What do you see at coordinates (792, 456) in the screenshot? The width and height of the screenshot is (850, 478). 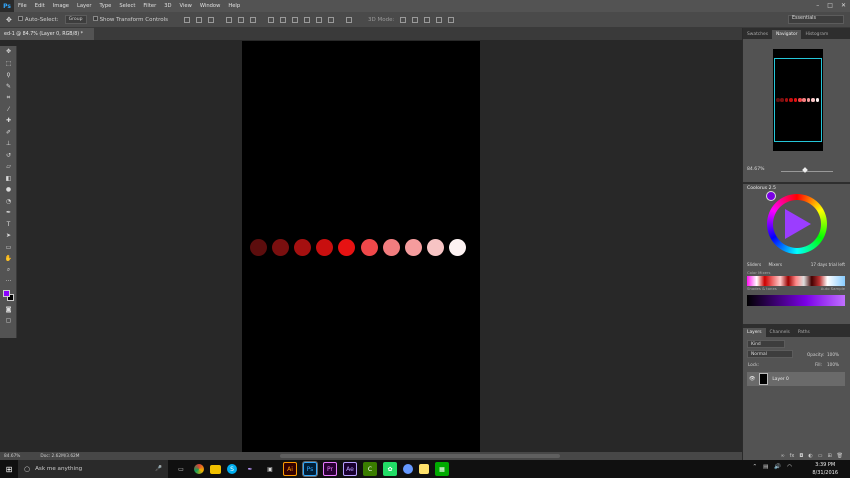 I see `fx-icon: fx` at bounding box center [792, 456].